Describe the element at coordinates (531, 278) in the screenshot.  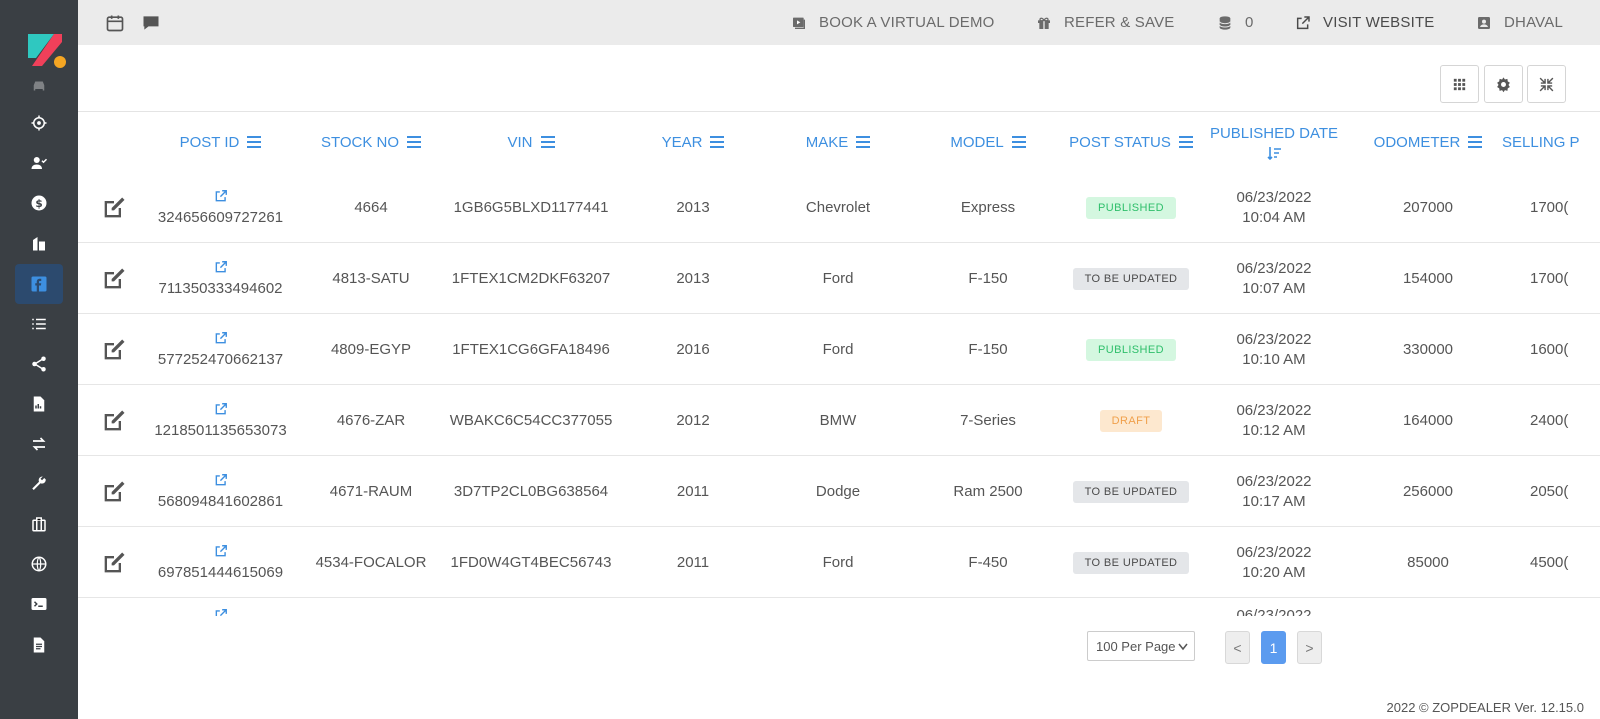
I see `vin-cell: 1FTEX1CM2DKF63207` at that location.